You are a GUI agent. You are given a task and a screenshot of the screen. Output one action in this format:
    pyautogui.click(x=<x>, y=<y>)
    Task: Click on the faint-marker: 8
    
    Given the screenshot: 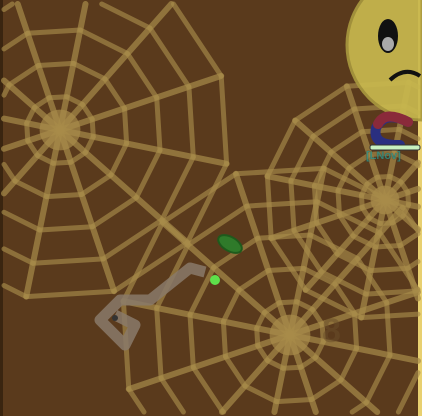 What is the action you would take?
    pyautogui.click(x=331, y=331)
    